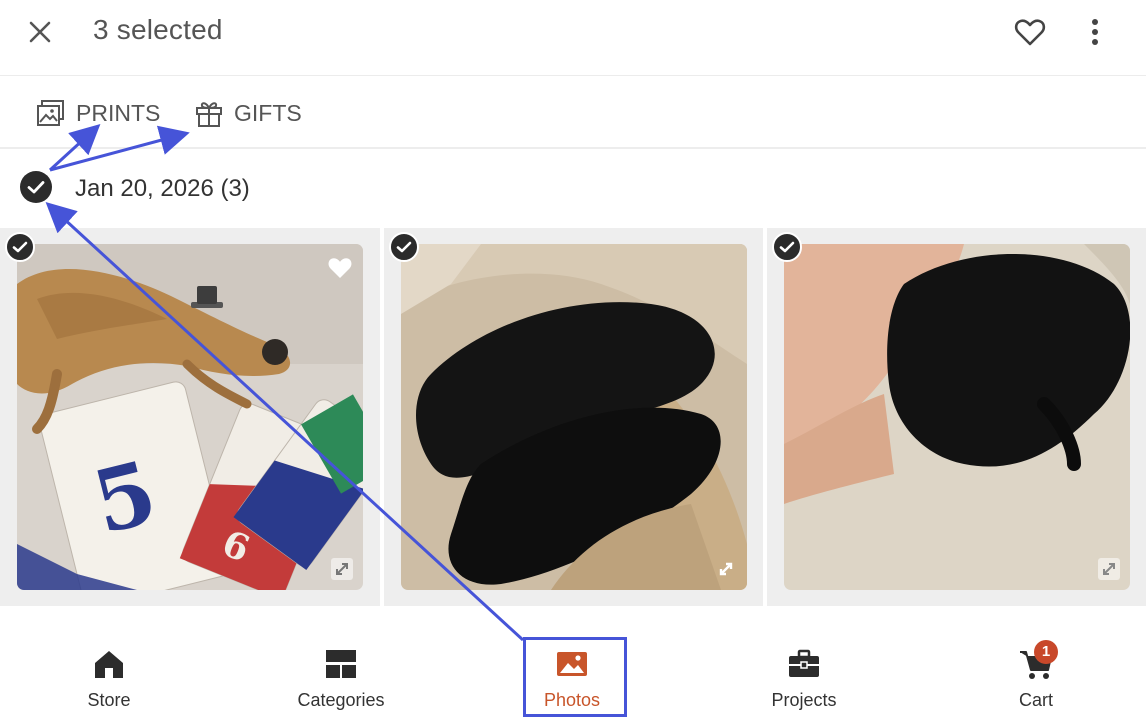 This screenshot has height=720, width=1146. Describe the element at coordinates (109, 700) in the screenshot. I see `nav-store-label: Store` at that location.